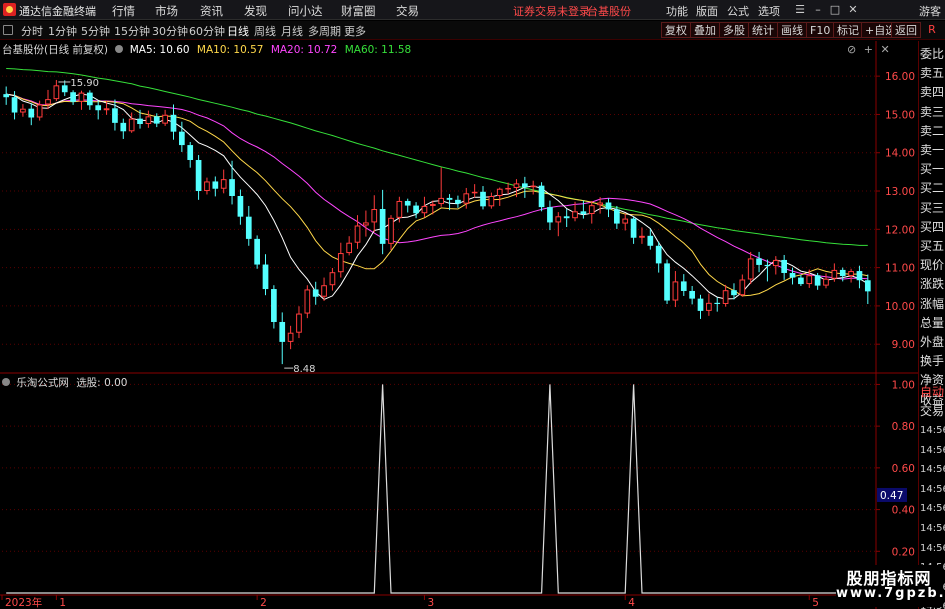 The image size is (945, 609). What do you see at coordinates (932, 246) in the screenshot?
I see `side-item-10: 买五` at bounding box center [932, 246].